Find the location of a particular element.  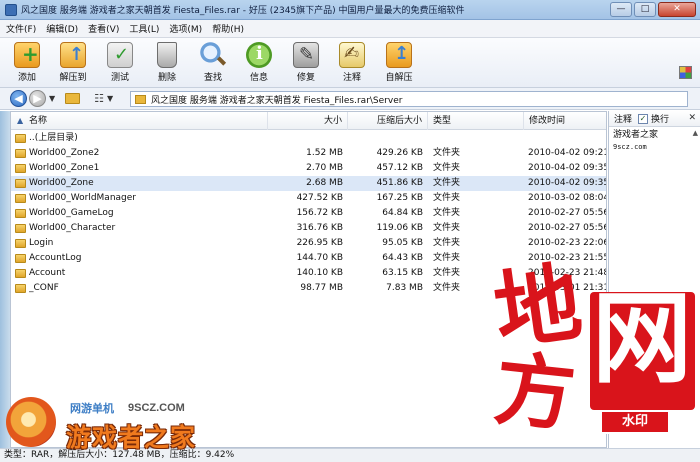

column-size: 大小 is located at coordinates (308, 121).